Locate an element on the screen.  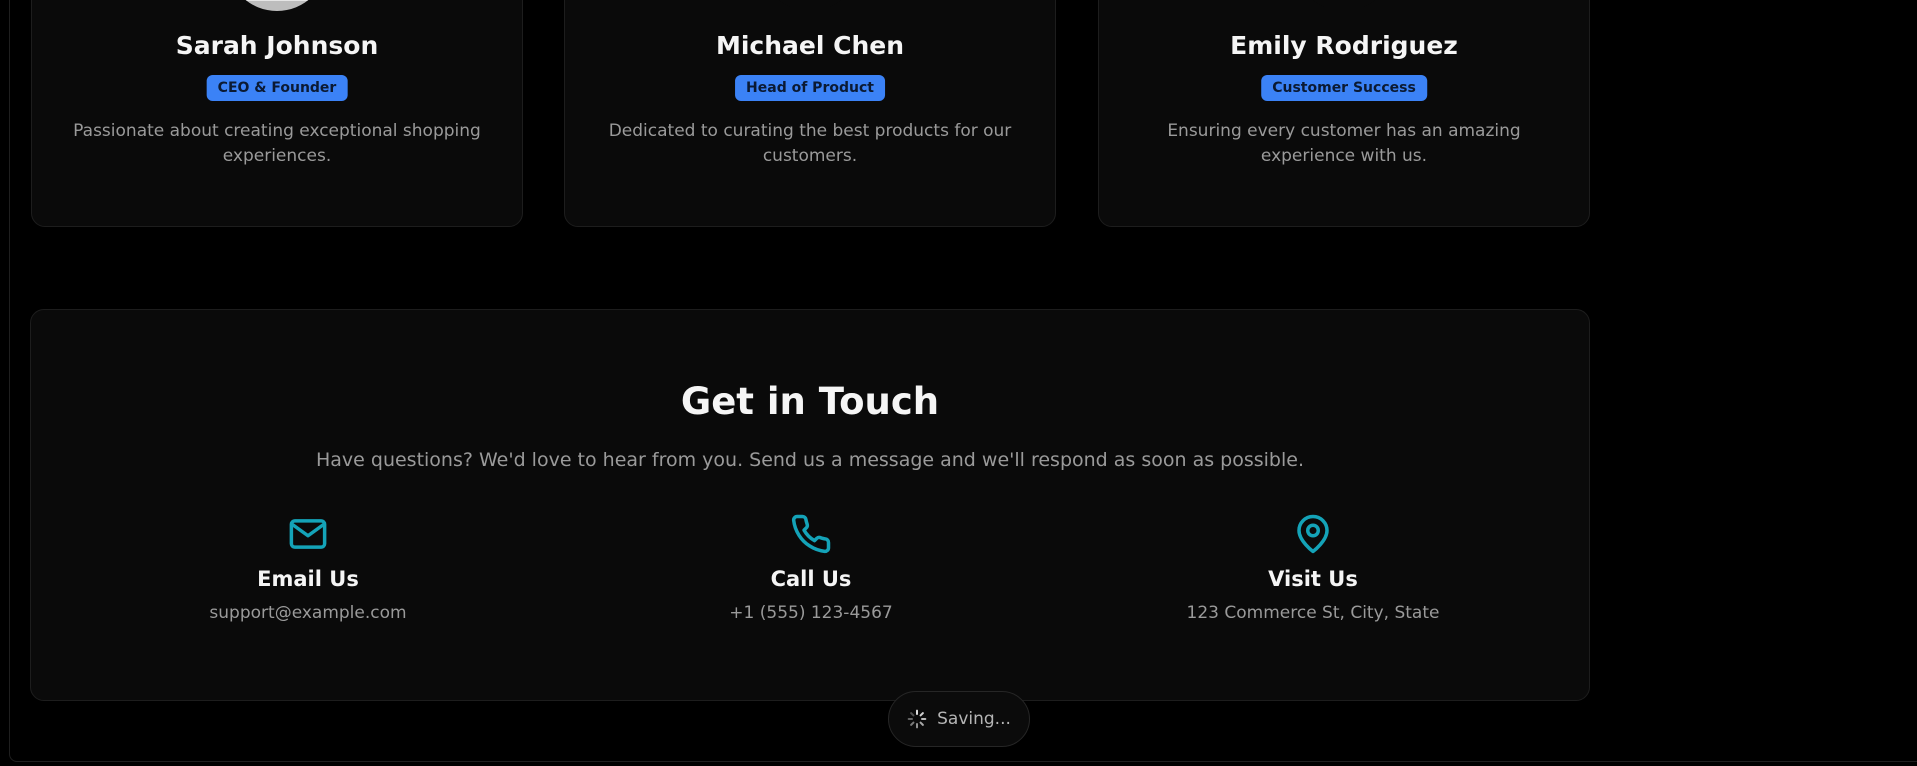
role-badge: CEO & Founder is located at coordinates (277, 88).